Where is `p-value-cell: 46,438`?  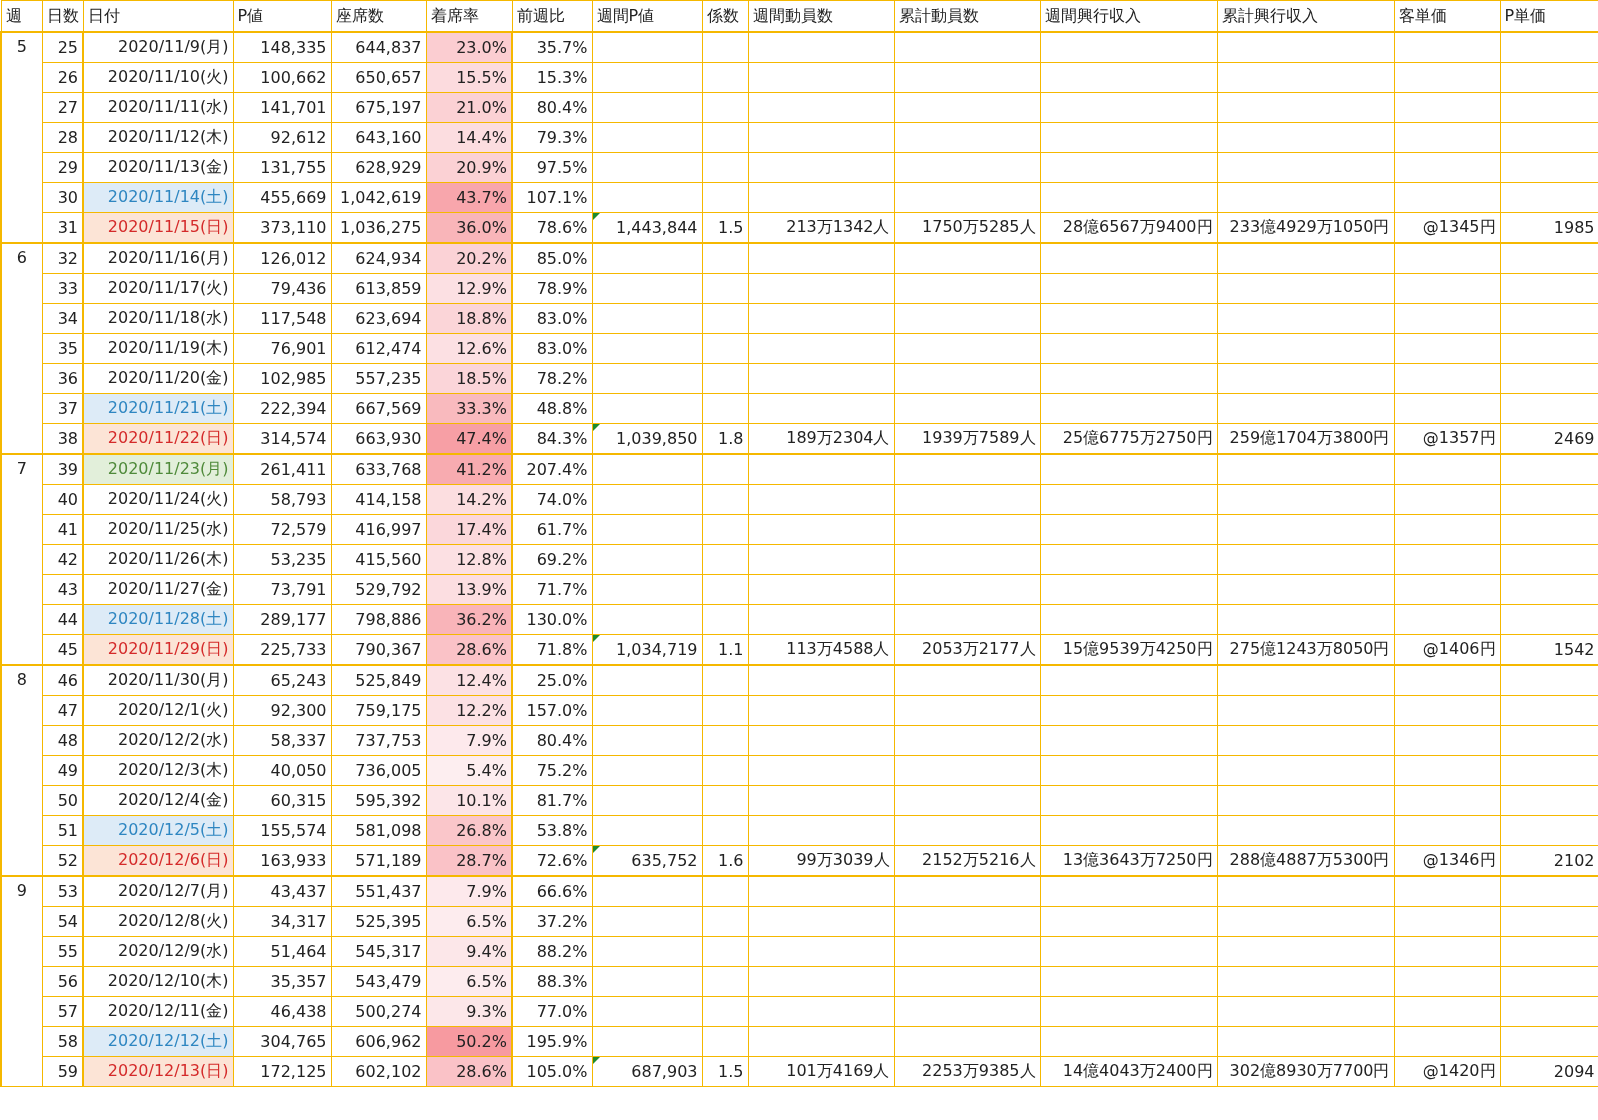
p-value-cell: 46,438 is located at coordinates (282, 1011).